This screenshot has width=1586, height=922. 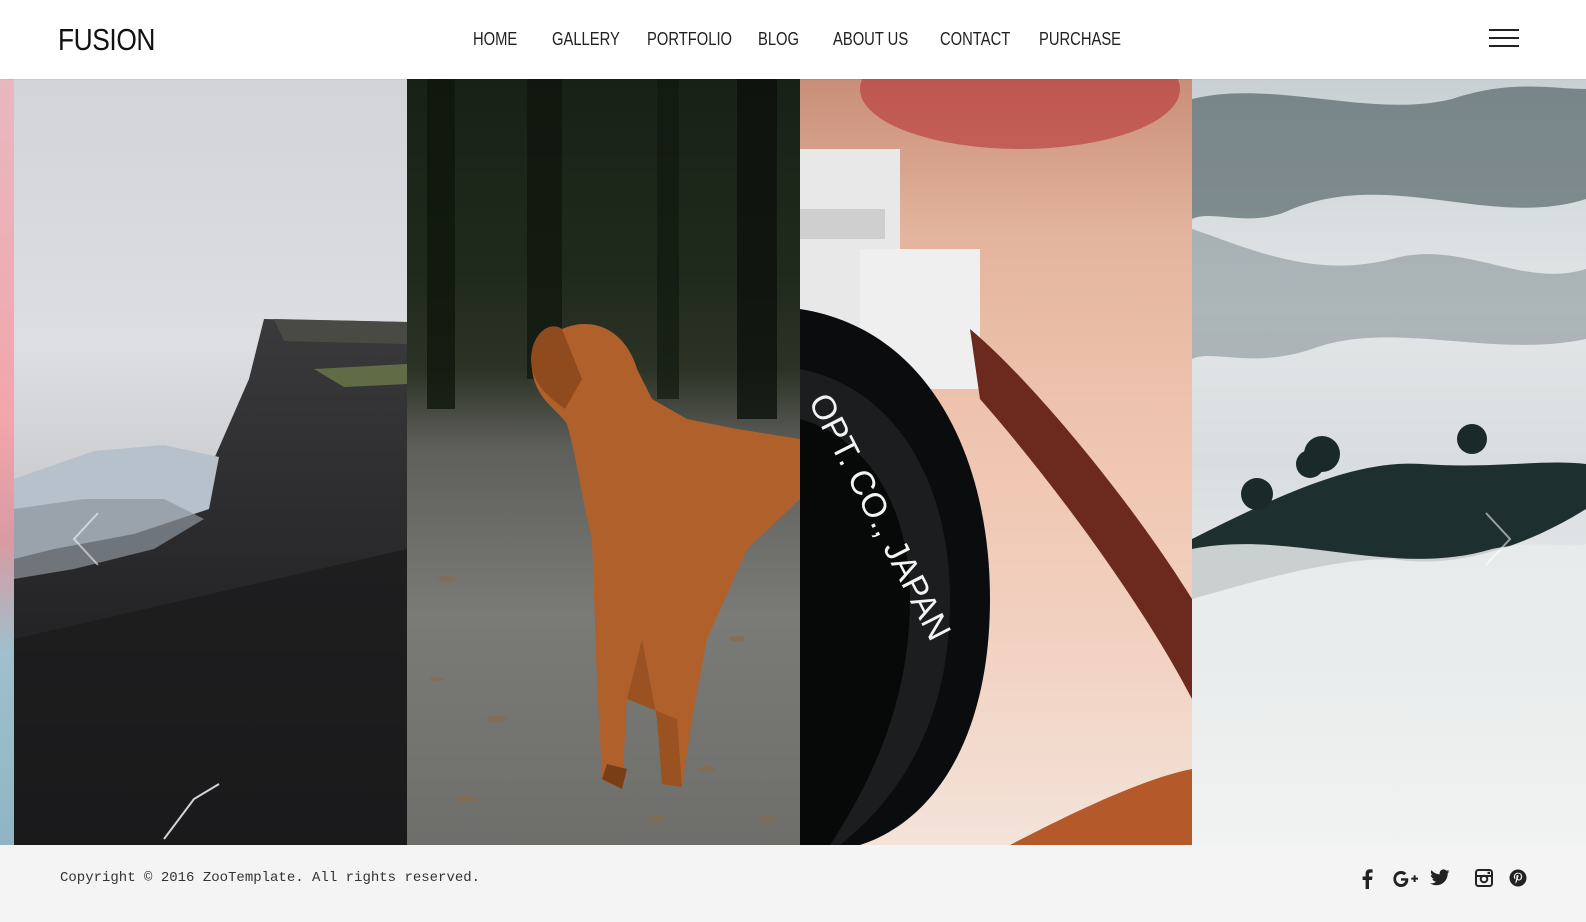 What do you see at coordinates (1504, 38) in the screenshot?
I see `hamburger-icon` at bounding box center [1504, 38].